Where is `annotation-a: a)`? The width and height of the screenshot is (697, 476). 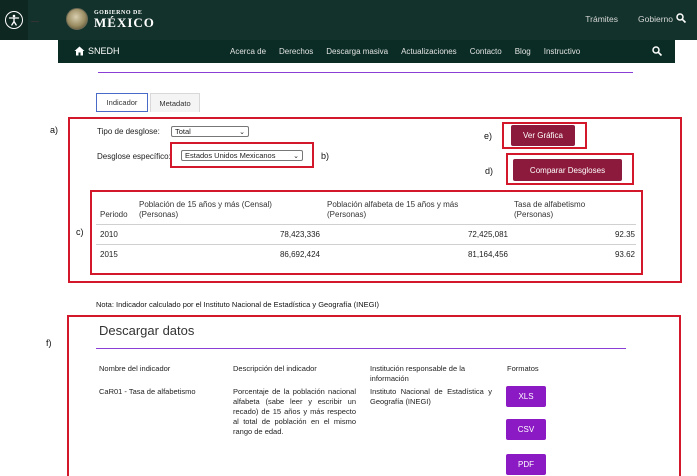
annotation-a: a) is located at coordinates (54, 130).